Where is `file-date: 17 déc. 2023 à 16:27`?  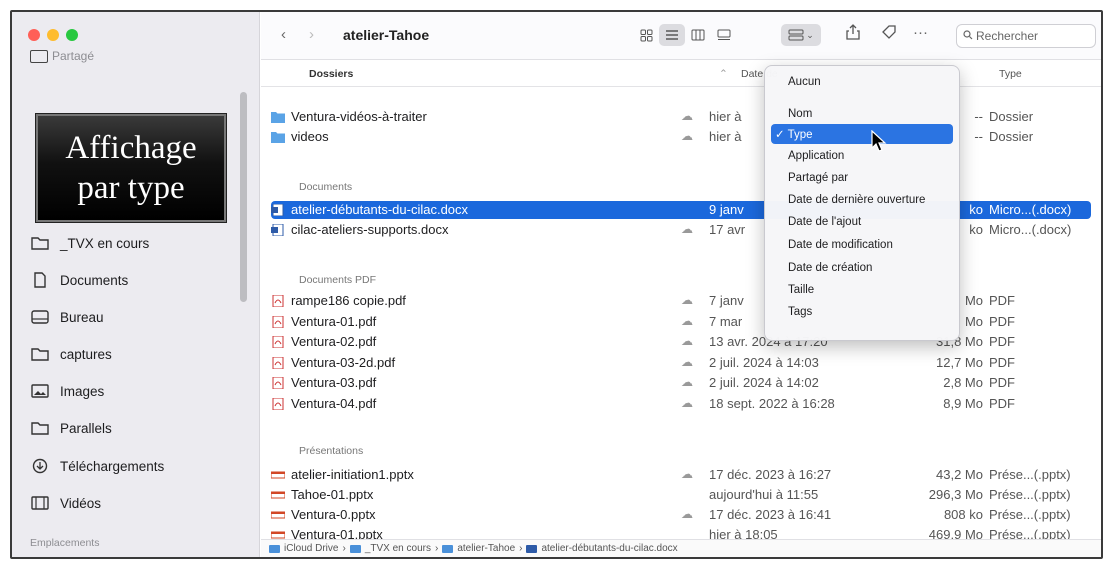 file-date: 17 déc. 2023 à 16:27 is located at coordinates (770, 474).